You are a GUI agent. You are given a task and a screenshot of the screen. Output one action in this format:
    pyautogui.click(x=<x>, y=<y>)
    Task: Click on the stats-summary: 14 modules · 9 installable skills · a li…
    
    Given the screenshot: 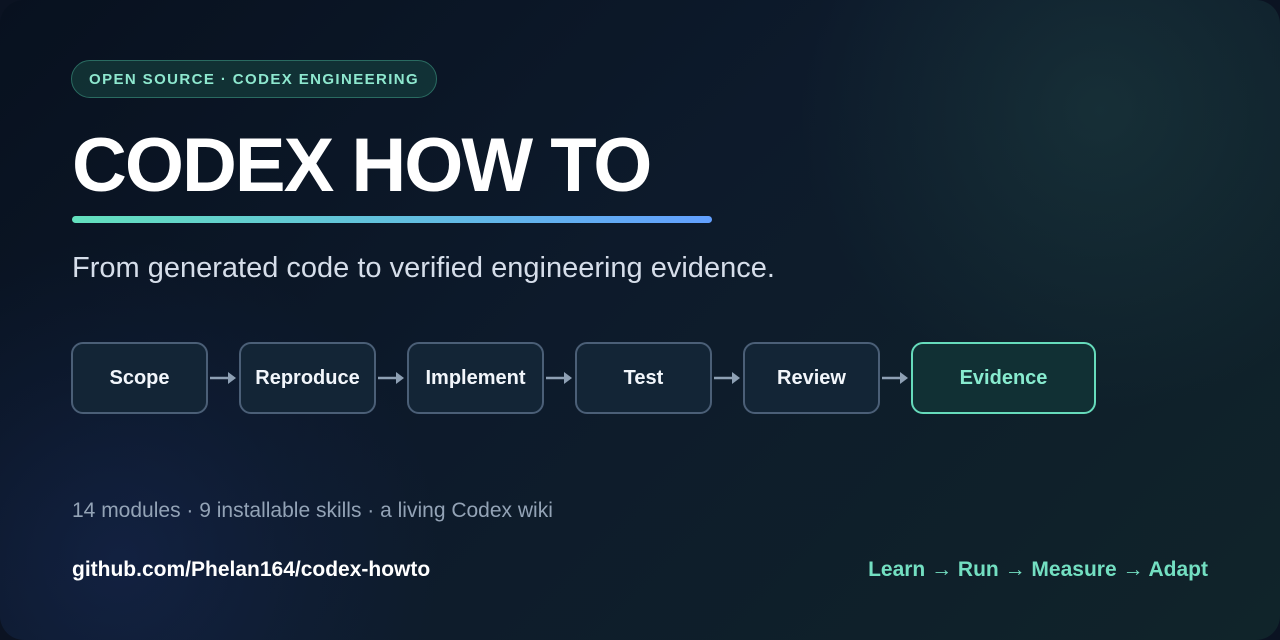 What is the action you would take?
    pyautogui.click(x=312, y=510)
    